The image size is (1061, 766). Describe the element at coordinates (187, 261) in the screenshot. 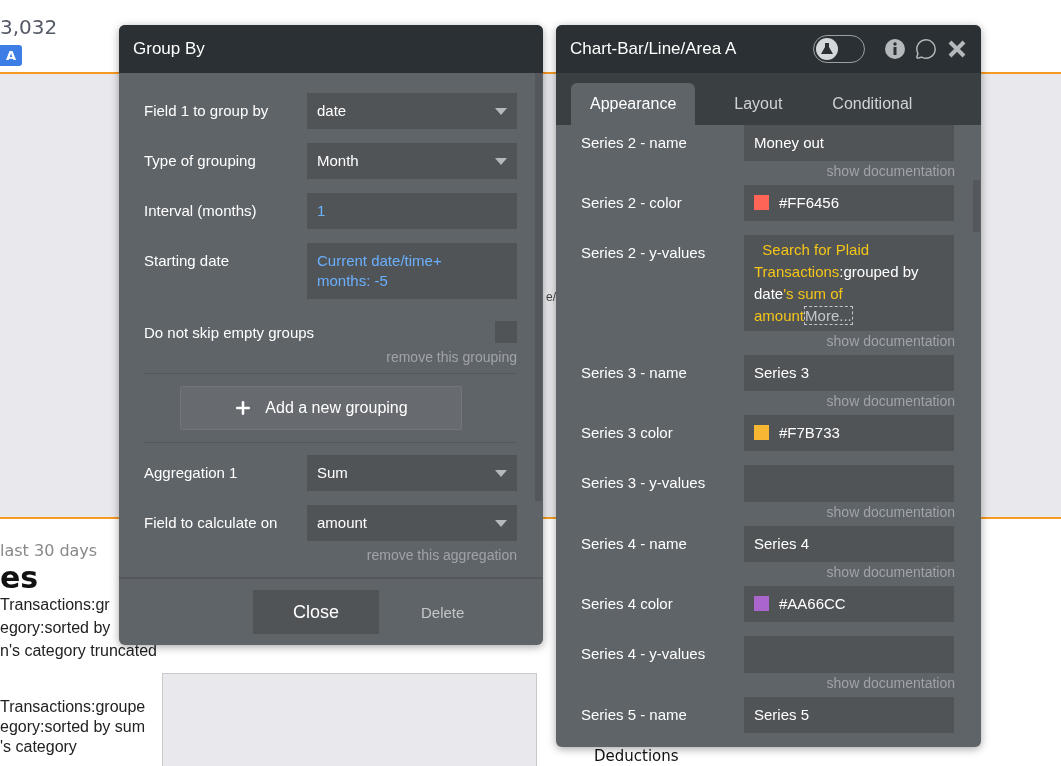

I see `field-label: Starting date` at that location.